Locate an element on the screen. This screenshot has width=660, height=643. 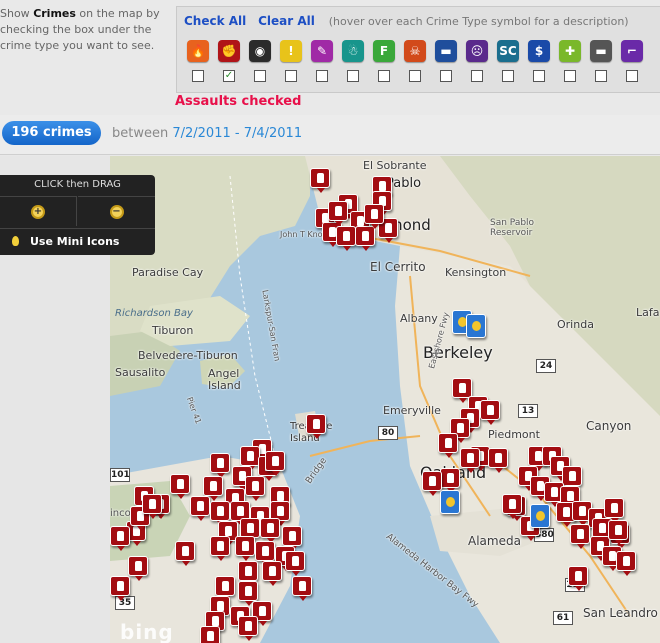
label-belvedere: Belvedere-Tiburon is located at coordinates (188, 355).